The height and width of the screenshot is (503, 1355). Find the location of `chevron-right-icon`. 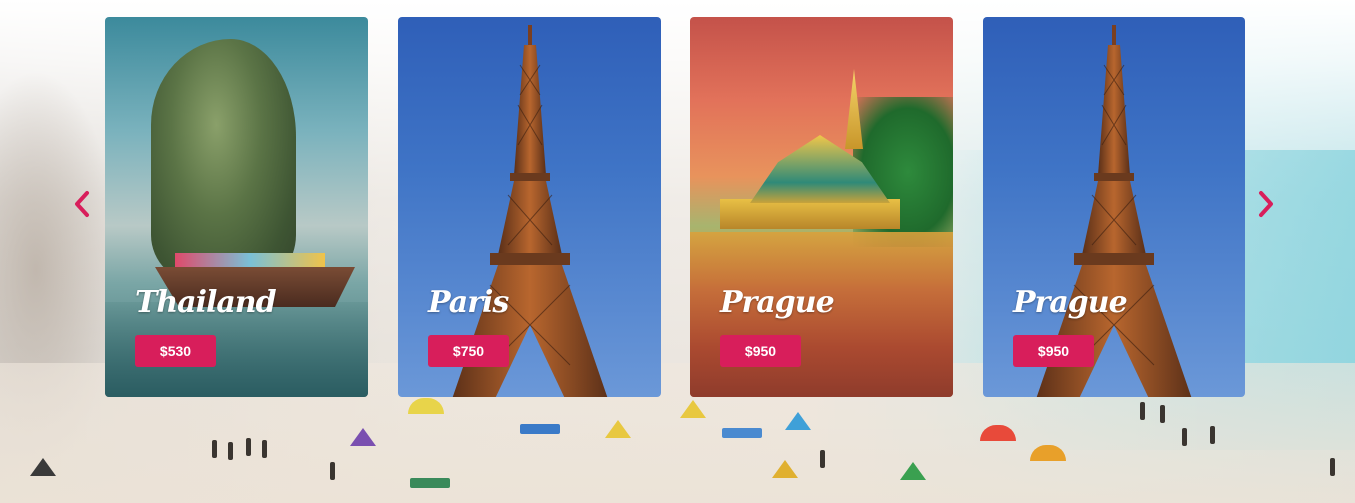

chevron-right-icon is located at coordinates (1266, 204).